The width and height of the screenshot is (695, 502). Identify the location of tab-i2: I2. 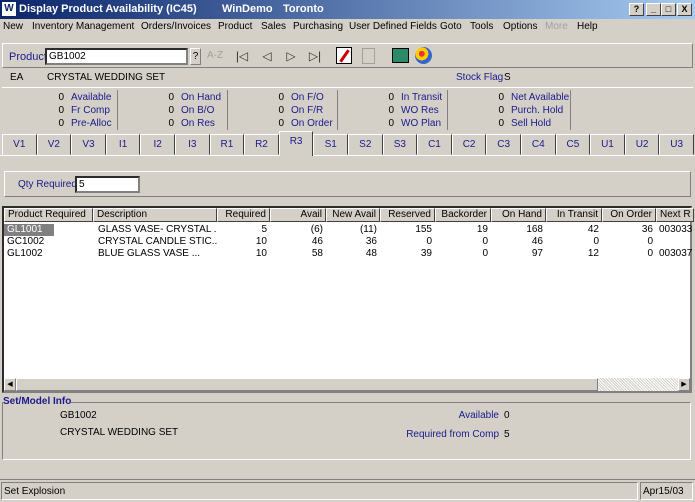
(157, 144).